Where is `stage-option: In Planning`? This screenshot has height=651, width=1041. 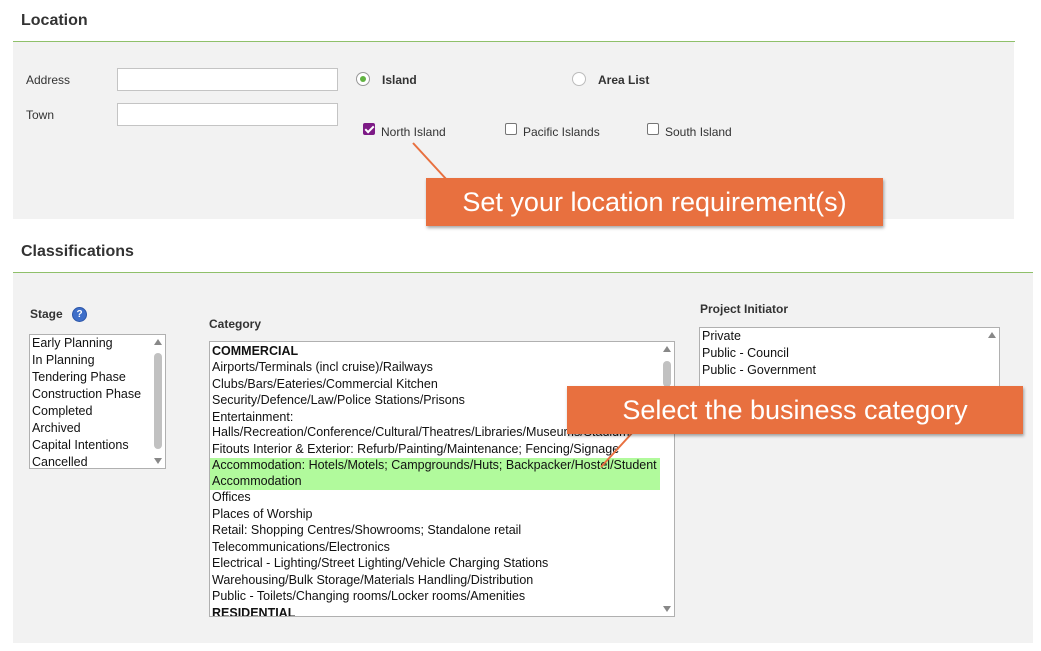
stage-option: In Planning is located at coordinates (97, 360).